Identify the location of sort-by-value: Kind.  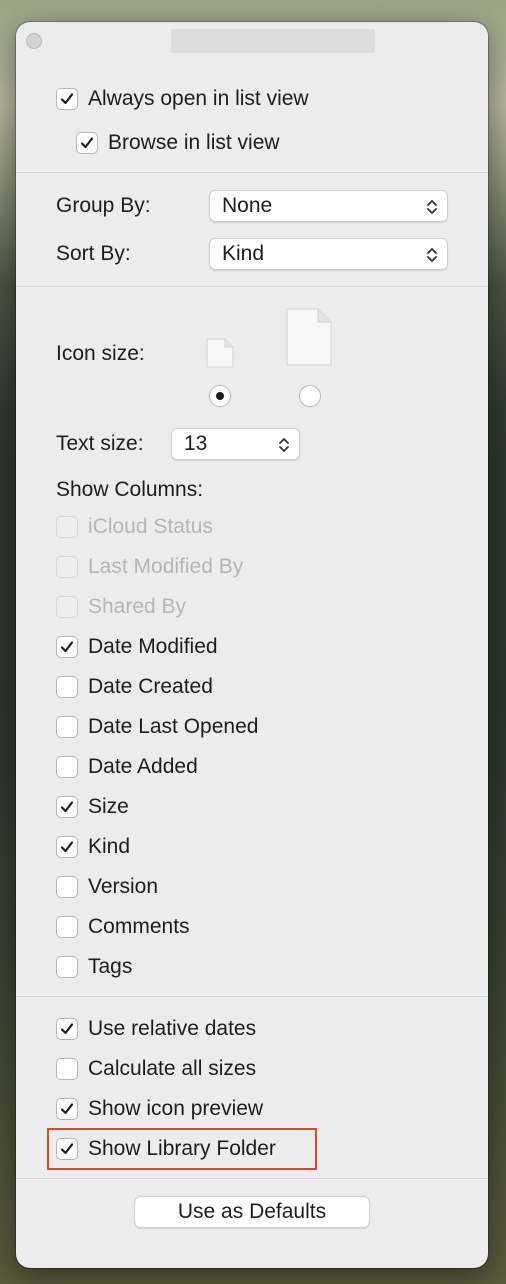
(243, 253).